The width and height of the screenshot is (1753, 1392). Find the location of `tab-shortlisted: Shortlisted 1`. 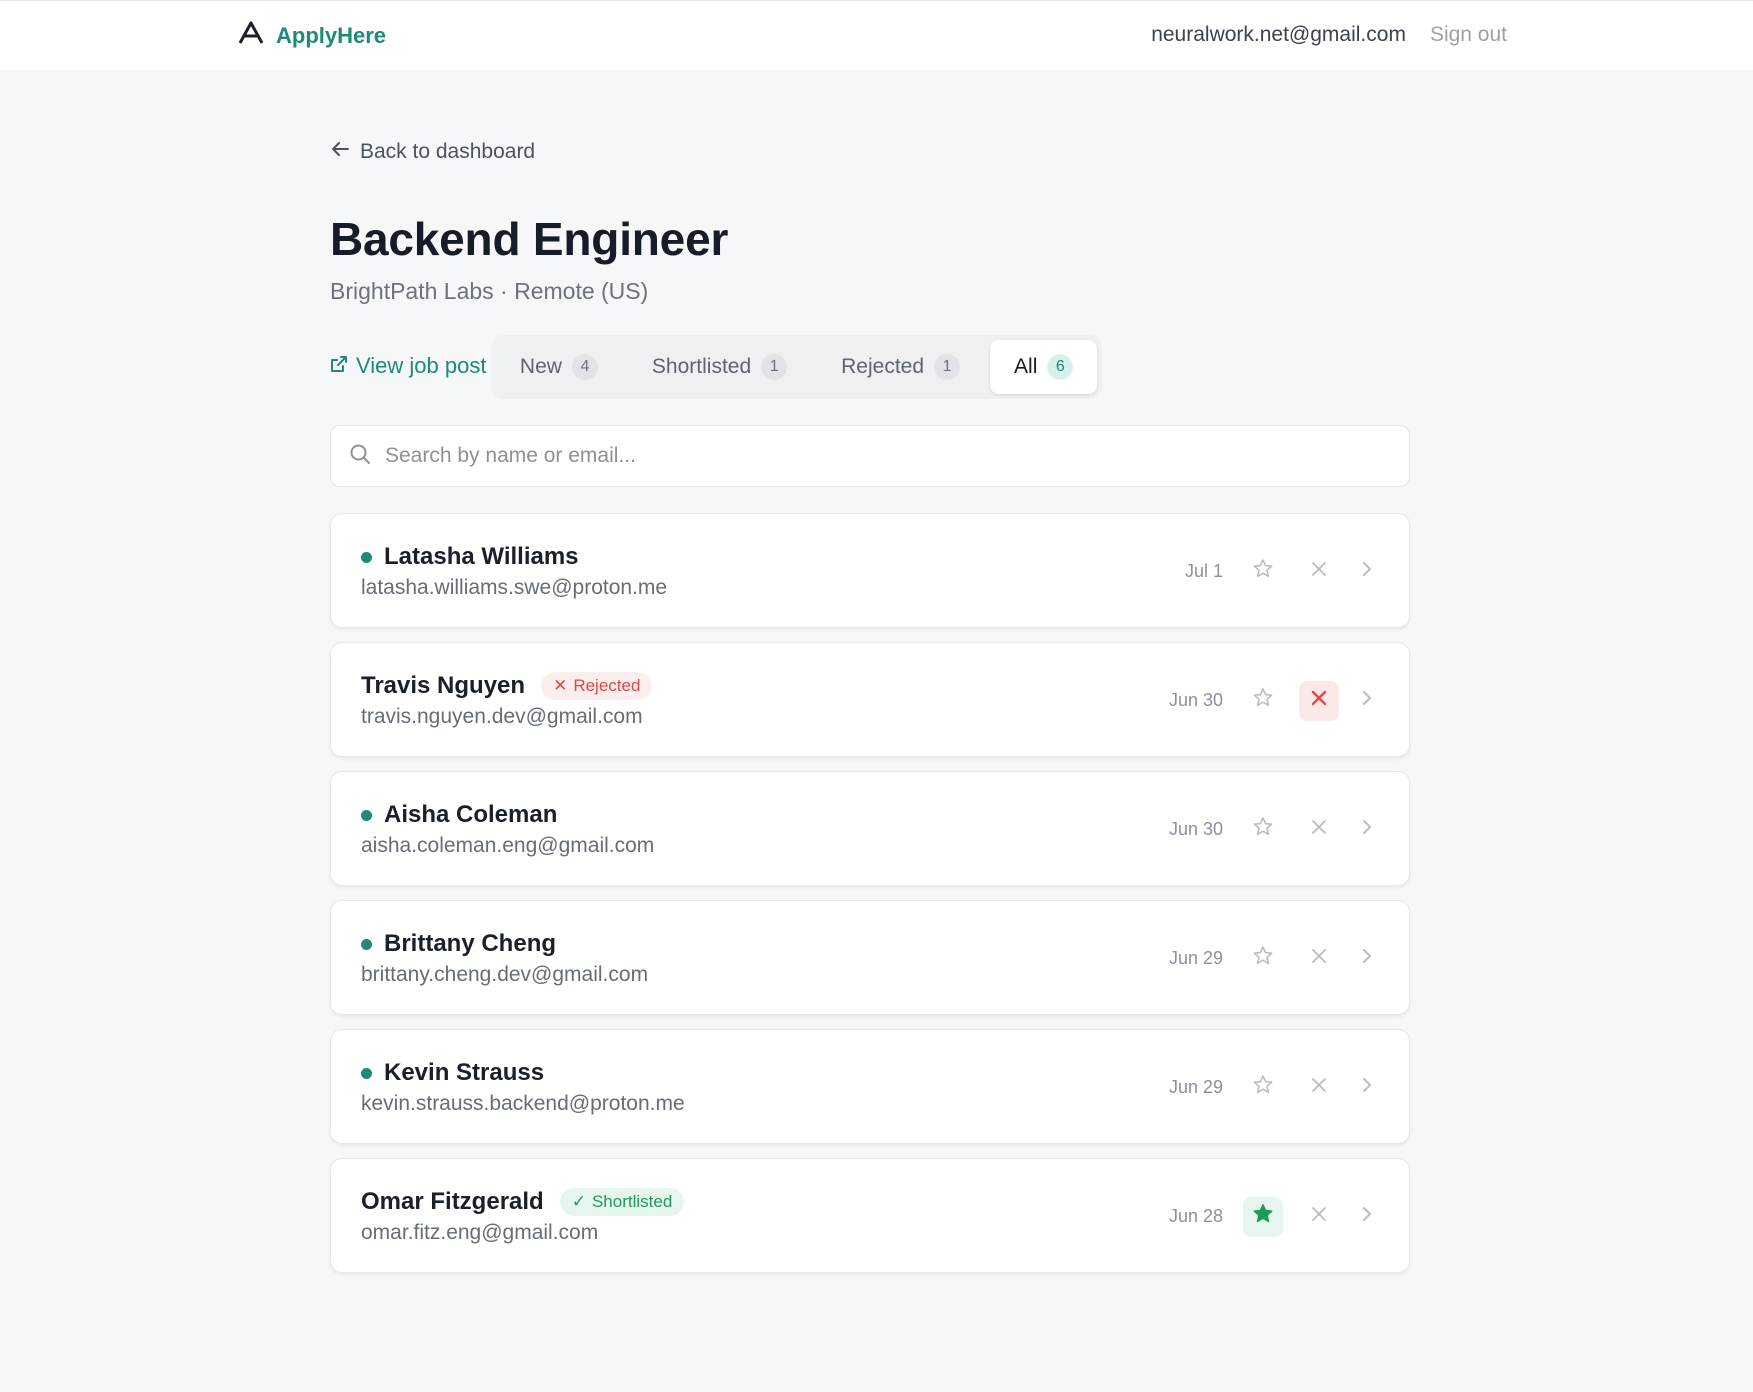

tab-shortlisted: Shortlisted 1 is located at coordinates (719, 367).